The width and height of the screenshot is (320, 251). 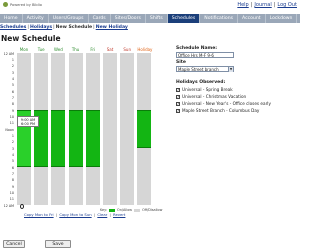 I want to click on schedule-name-label: Schedule Name:, so click(x=197, y=48).